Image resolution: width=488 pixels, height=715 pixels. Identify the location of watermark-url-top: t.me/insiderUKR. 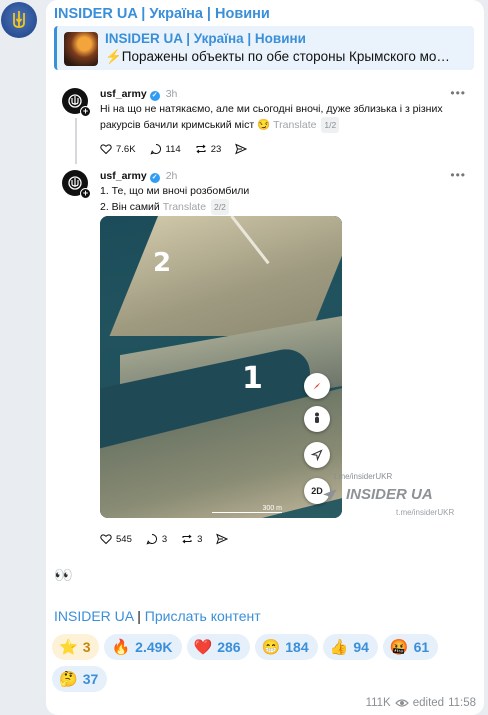
(363, 476).